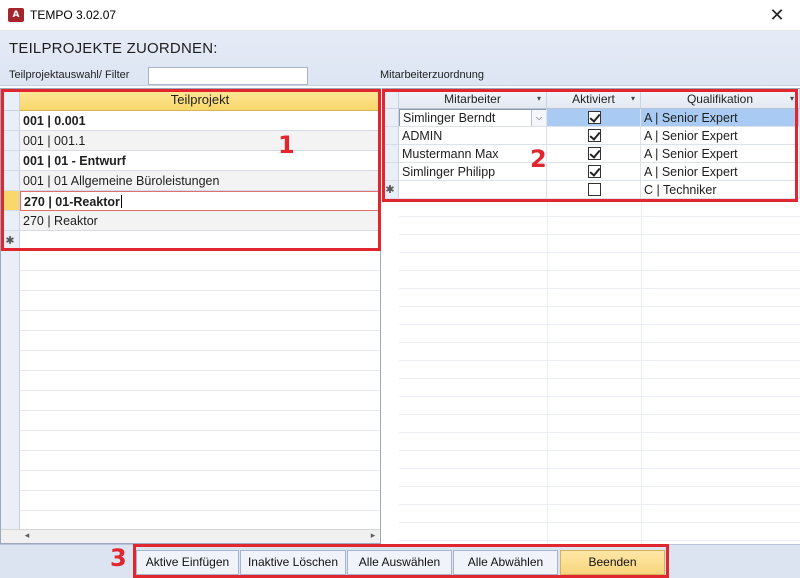  I want to click on new-record-row: ✱, so click(190, 241).